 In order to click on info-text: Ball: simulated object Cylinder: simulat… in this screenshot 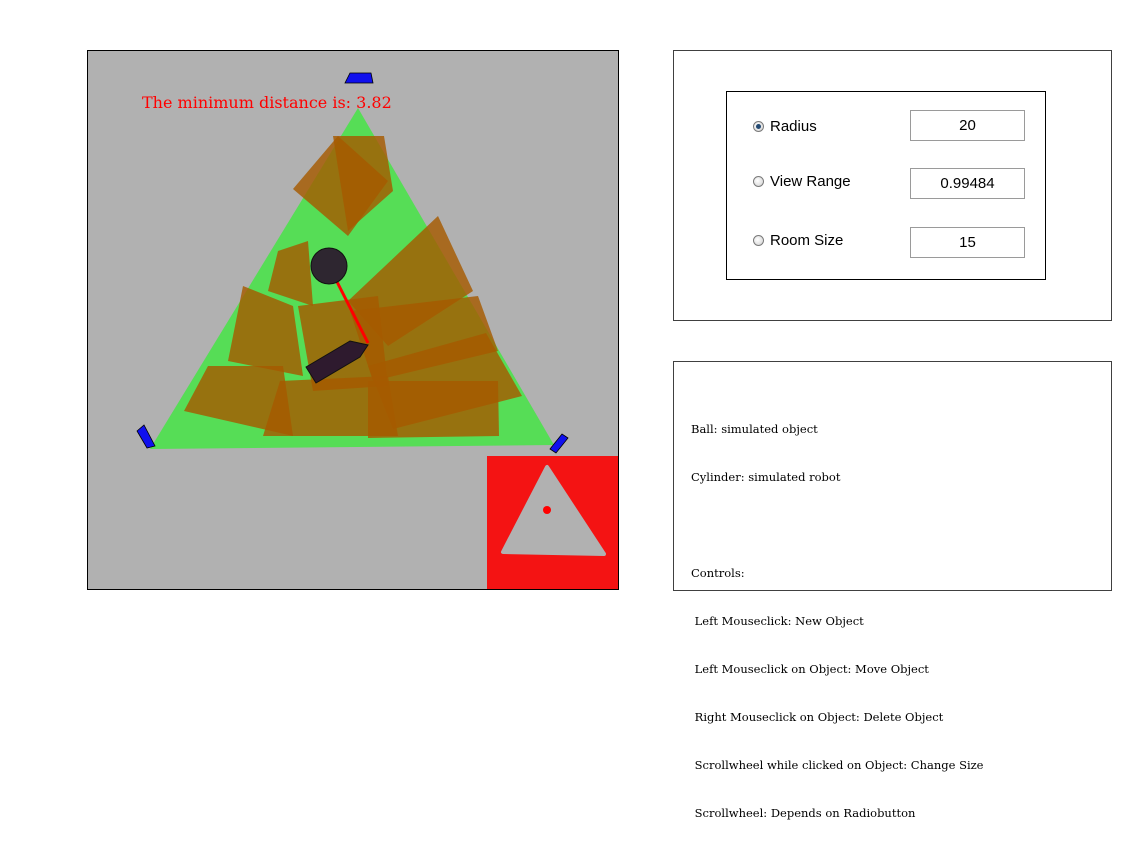, I will do `click(837, 621)`.